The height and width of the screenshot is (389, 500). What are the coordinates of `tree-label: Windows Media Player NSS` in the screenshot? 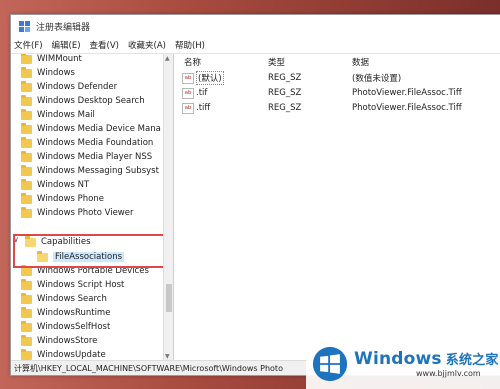 It's located at (95, 157).